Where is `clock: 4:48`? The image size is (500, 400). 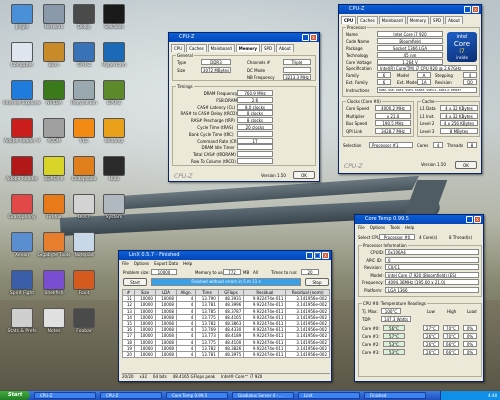 clock: 4:48 is located at coordinates (492, 395).